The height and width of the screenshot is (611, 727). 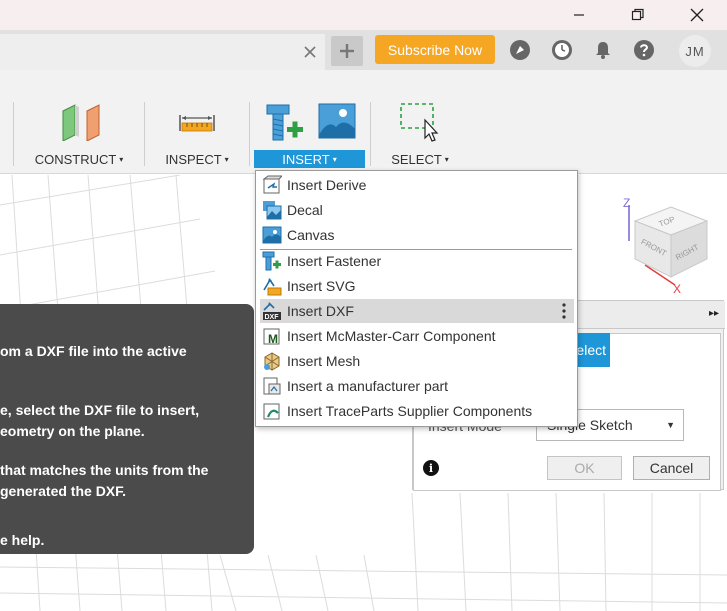 I want to click on dxf-icon-text: DXF, so click(x=272, y=317).